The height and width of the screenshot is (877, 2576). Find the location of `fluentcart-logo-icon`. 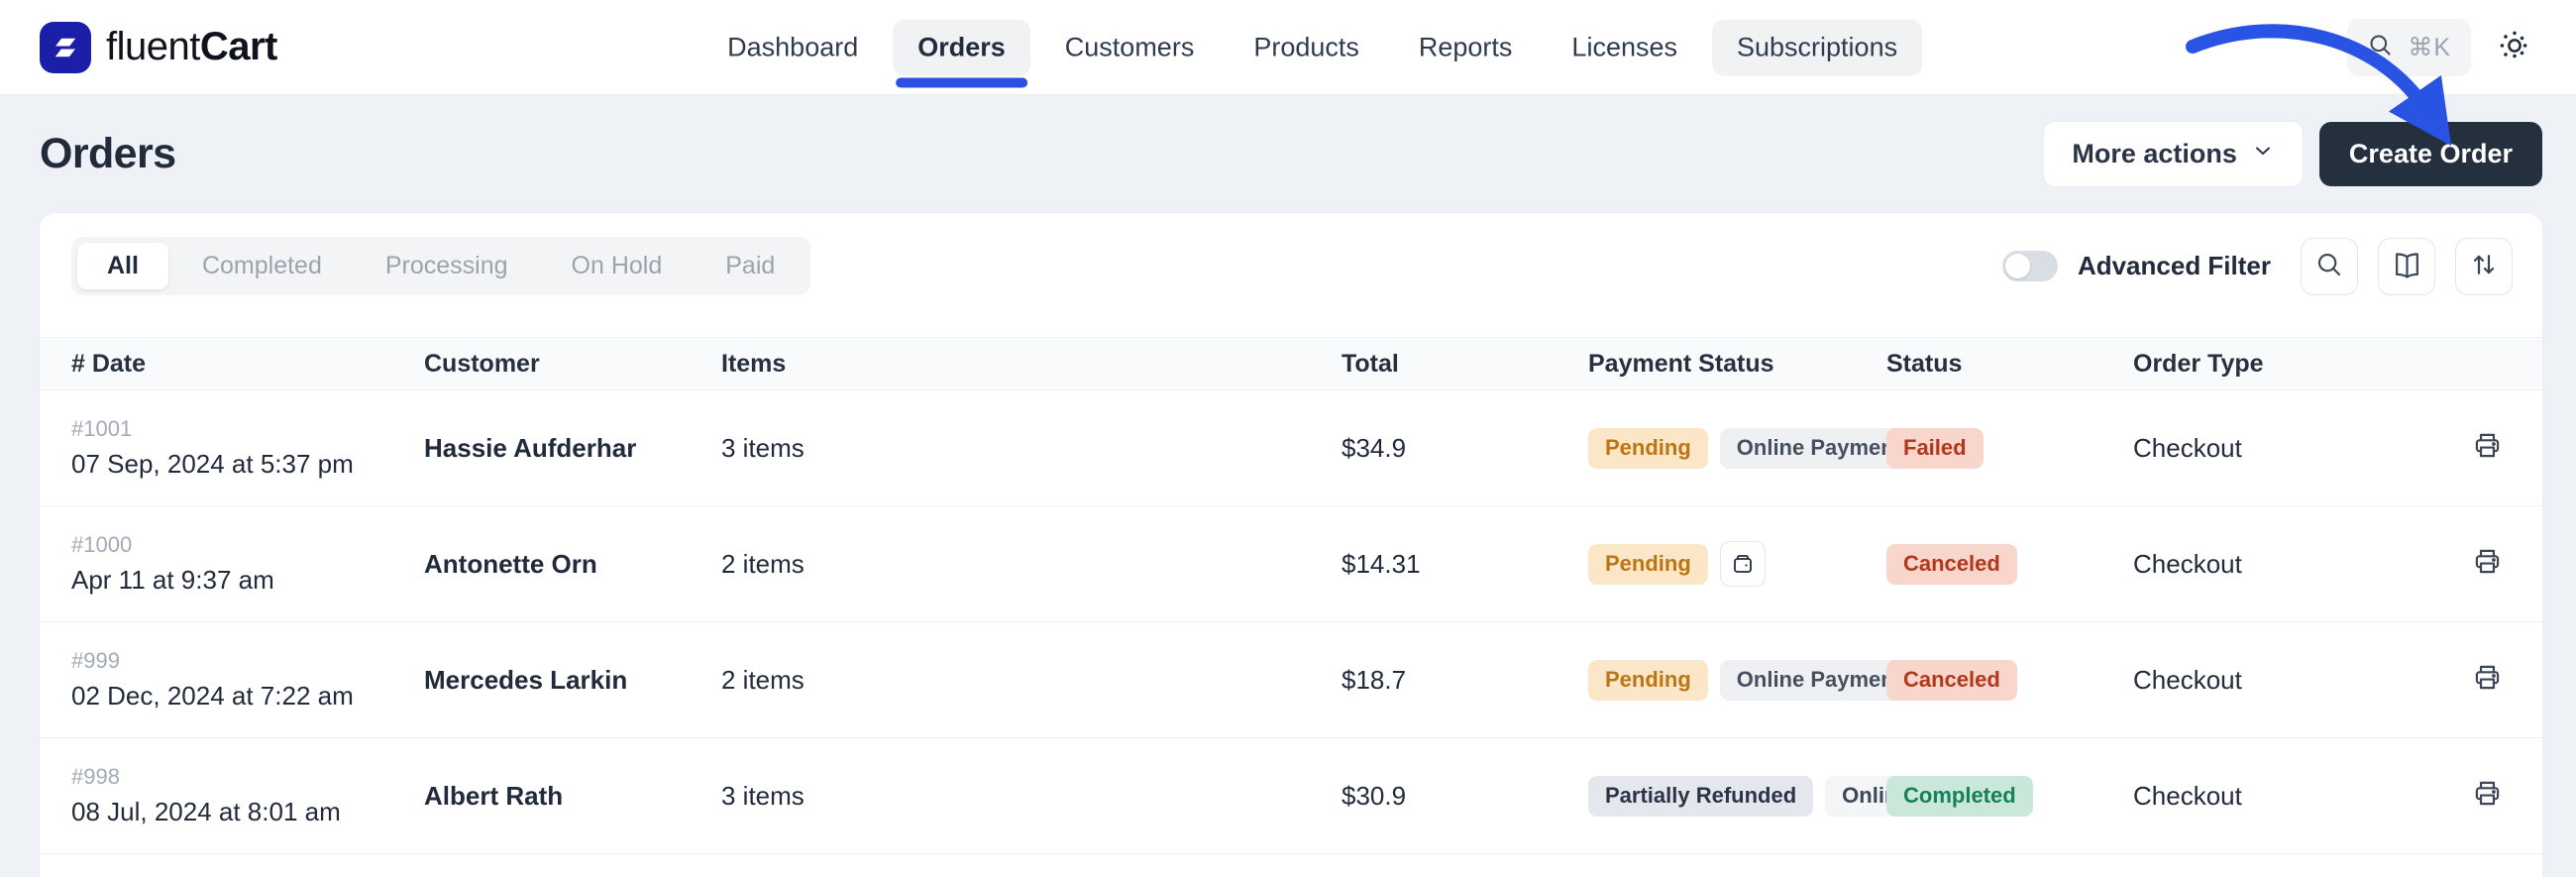

fluentcart-logo-icon is located at coordinates (65, 47).